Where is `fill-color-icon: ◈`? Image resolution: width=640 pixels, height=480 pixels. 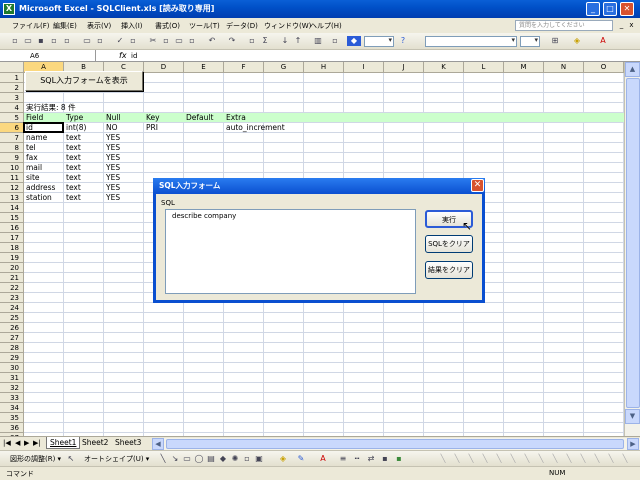 fill-color-icon: ◈ is located at coordinates (577, 41).